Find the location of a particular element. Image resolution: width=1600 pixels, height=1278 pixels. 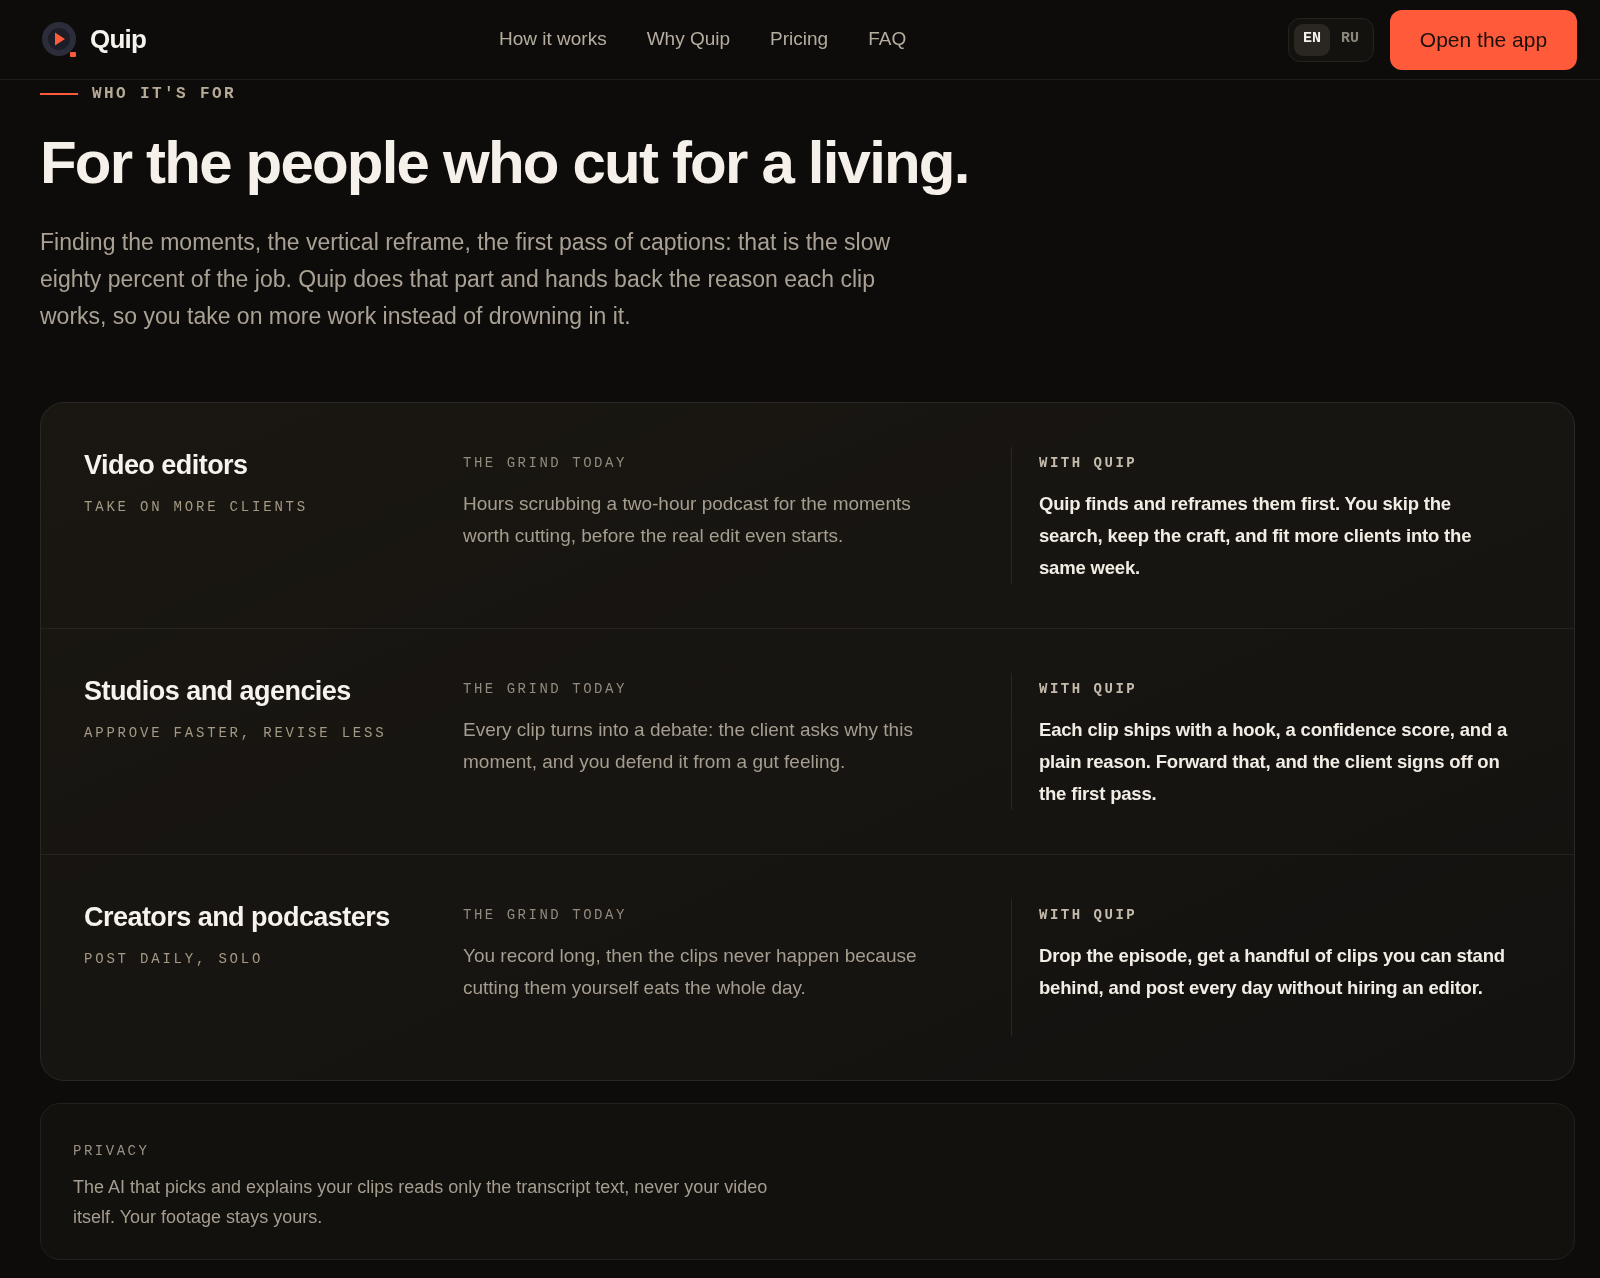

quip-text: Each clip ships with a hook, a confidence score, and a plain reason. Forward that, and the client signs off on the first pass. is located at coordinates (1274, 762).